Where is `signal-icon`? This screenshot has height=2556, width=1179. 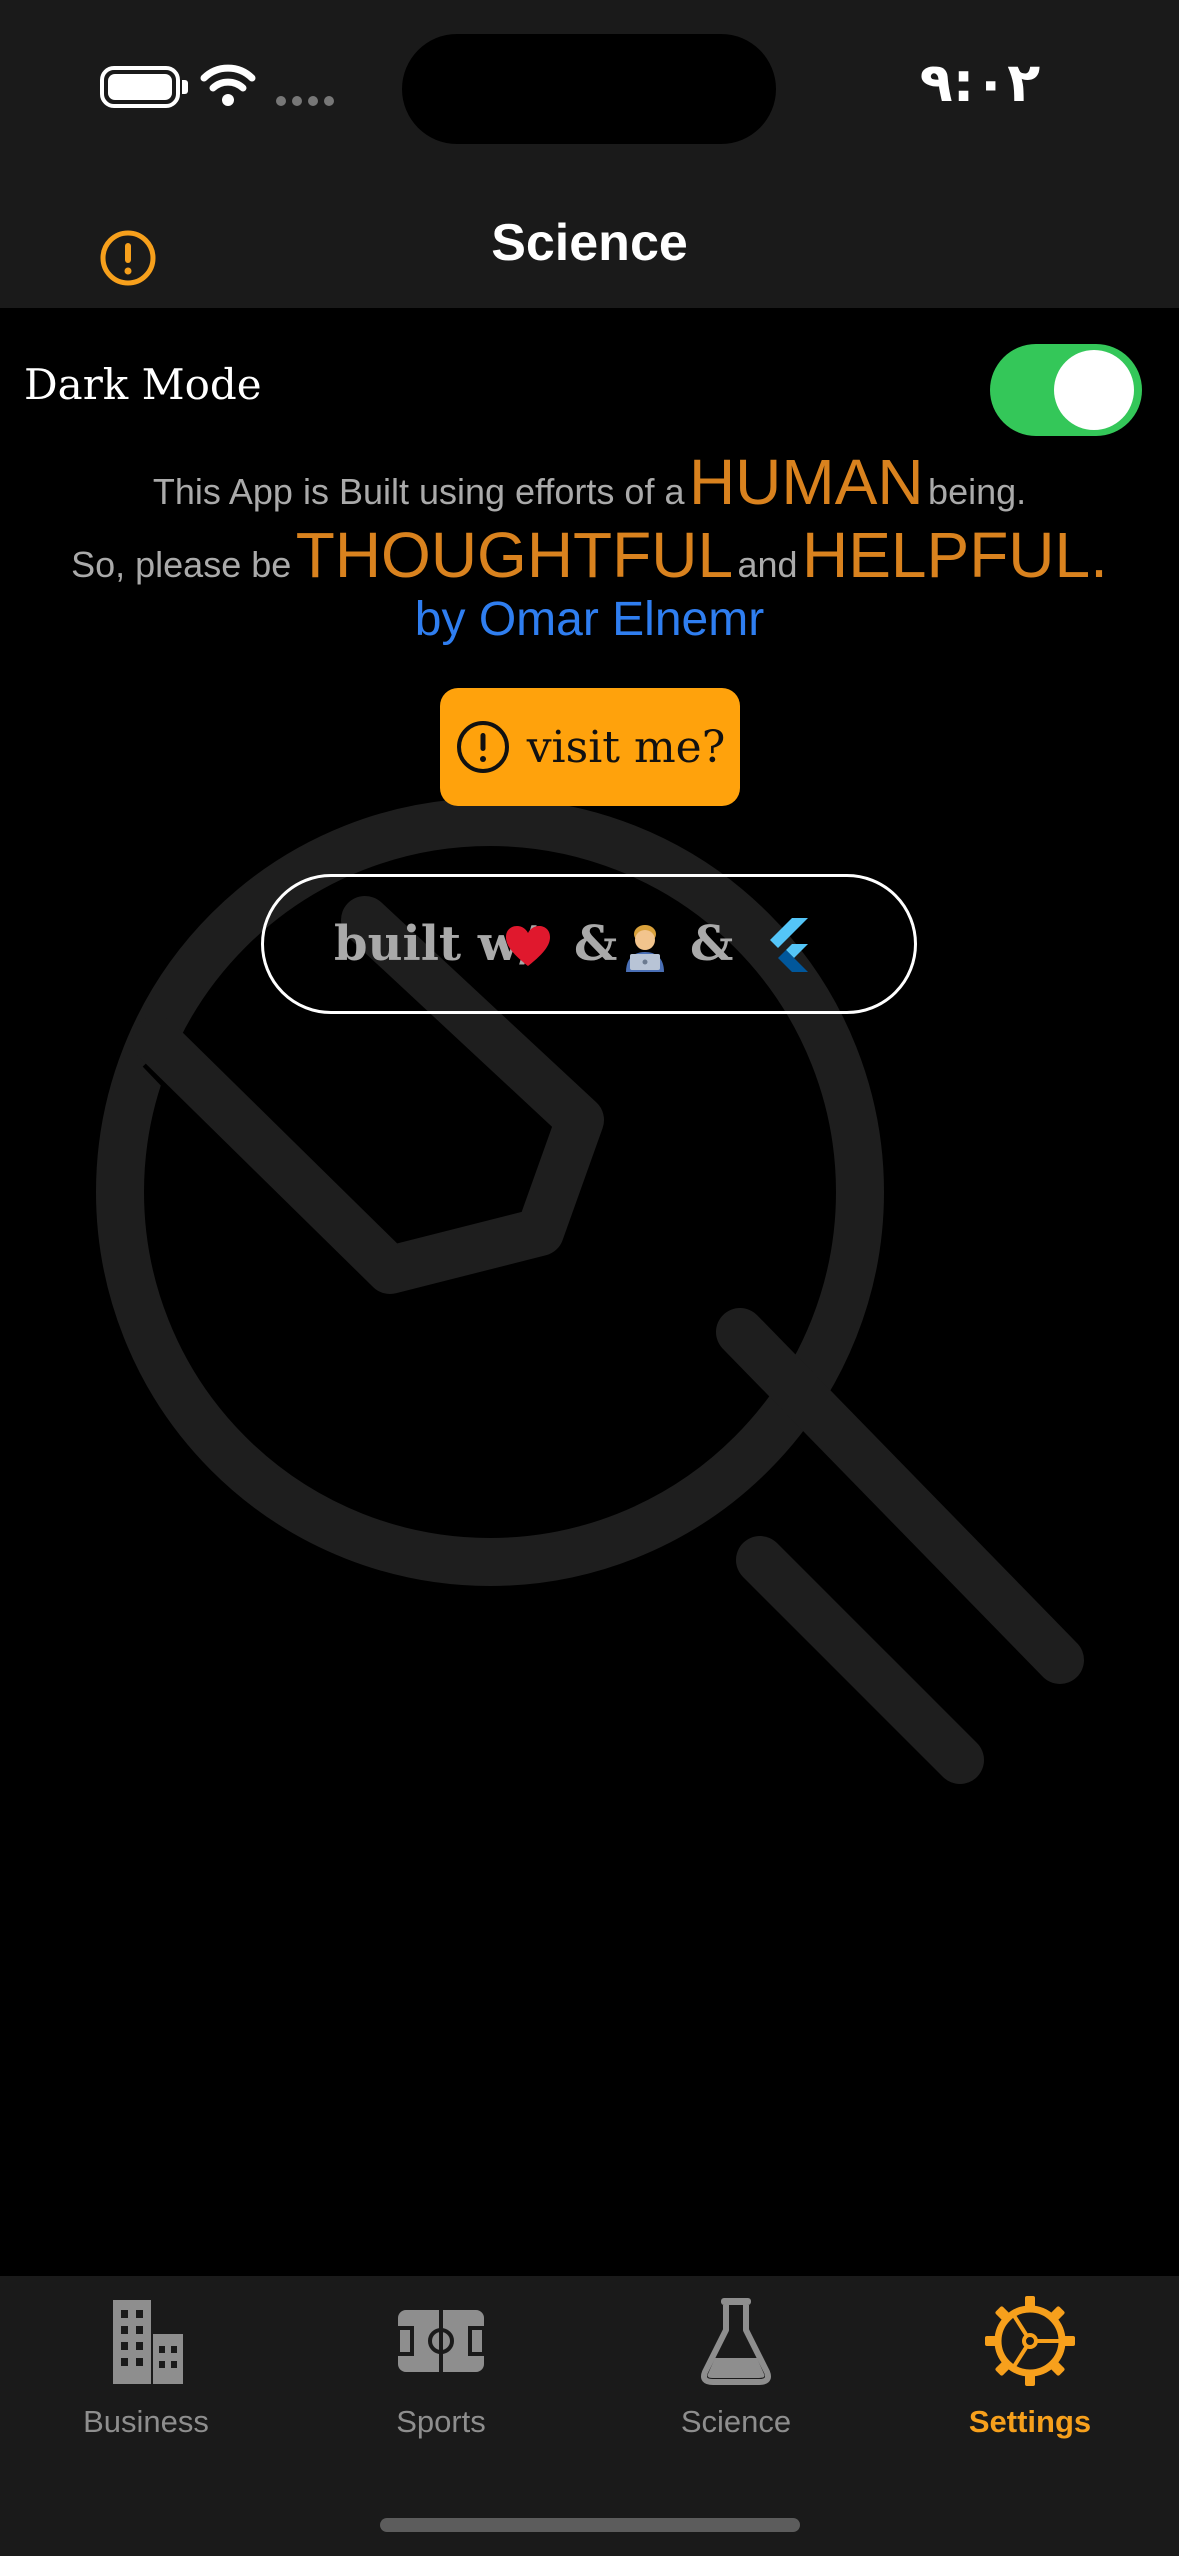 signal-icon is located at coordinates (305, 101).